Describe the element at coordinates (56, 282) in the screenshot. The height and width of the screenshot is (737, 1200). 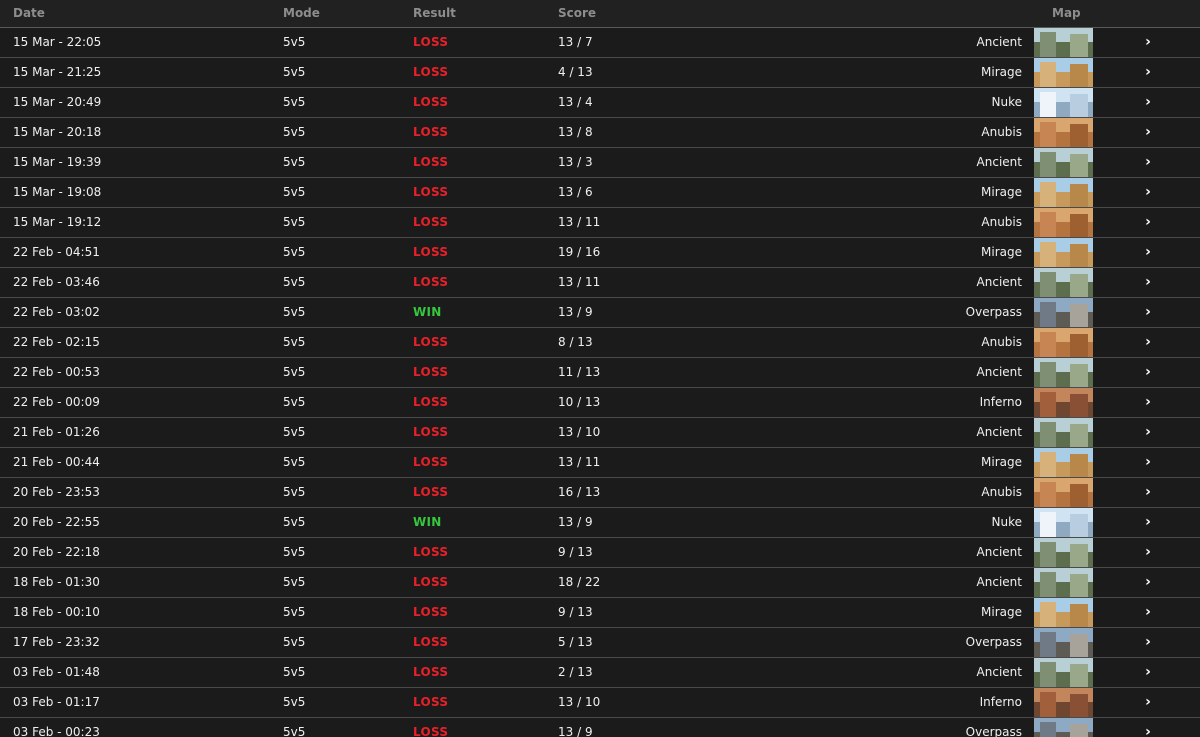
I see `match-date: 22 Feb - 03:46` at that location.